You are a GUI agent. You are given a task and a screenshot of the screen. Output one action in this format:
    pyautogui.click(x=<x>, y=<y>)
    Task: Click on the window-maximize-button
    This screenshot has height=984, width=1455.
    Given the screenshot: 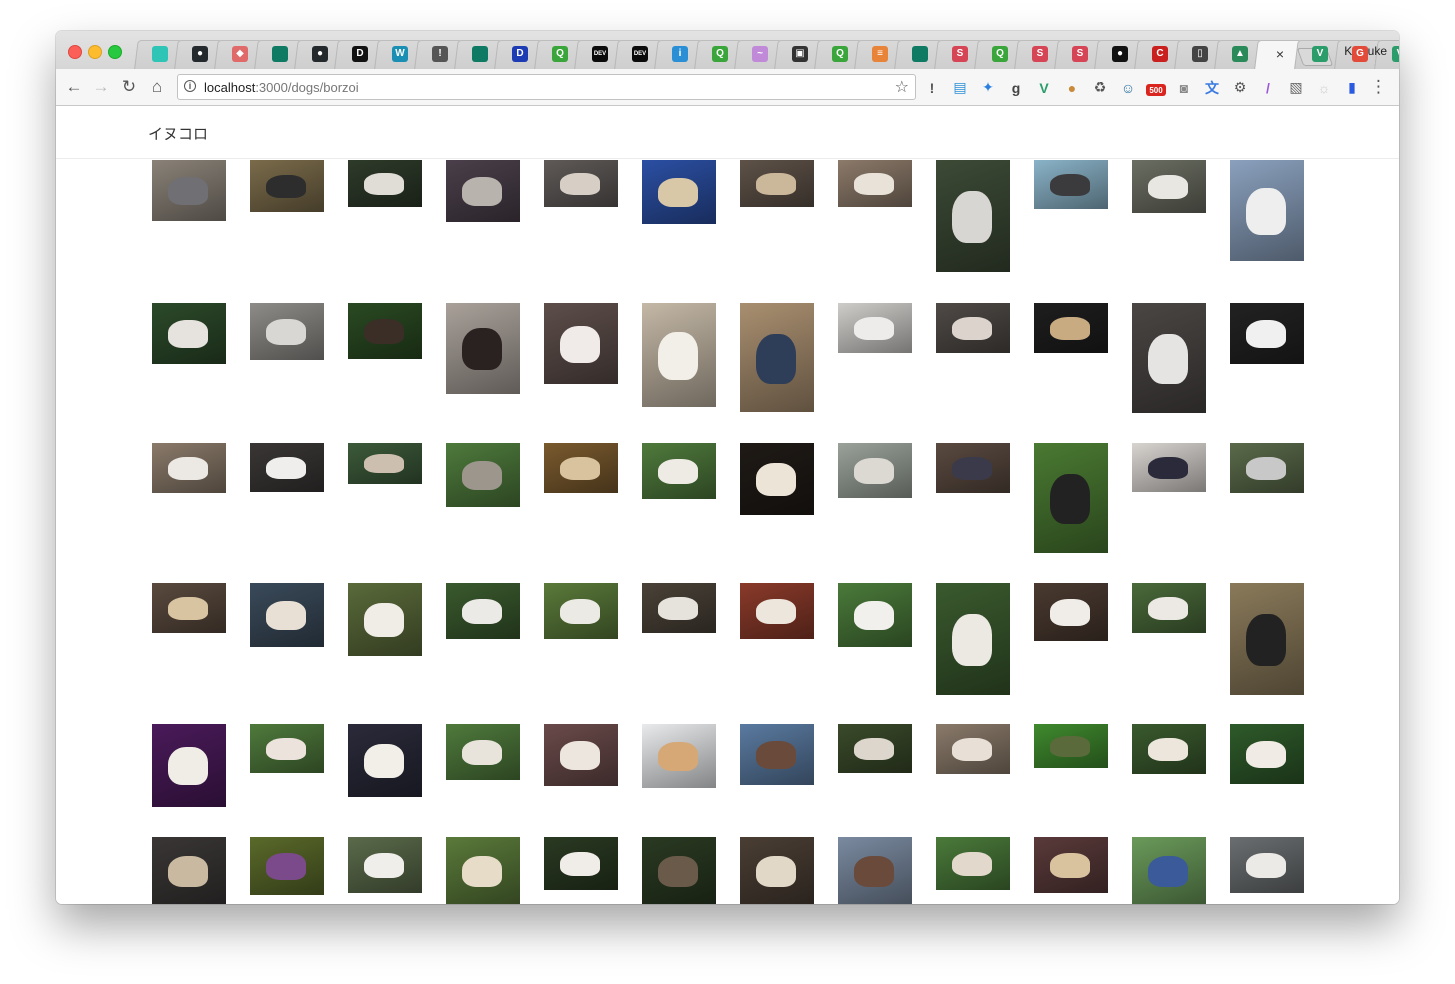 What is the action you would take?
    pyautogui.click(x=115, y=52)
    